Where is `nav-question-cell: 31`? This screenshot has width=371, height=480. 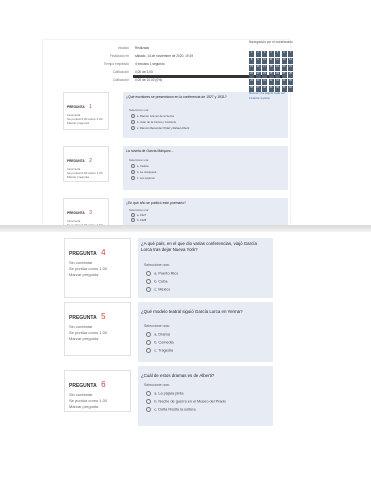 nav-question-cell: 31 is located at coordinates (264, 82).